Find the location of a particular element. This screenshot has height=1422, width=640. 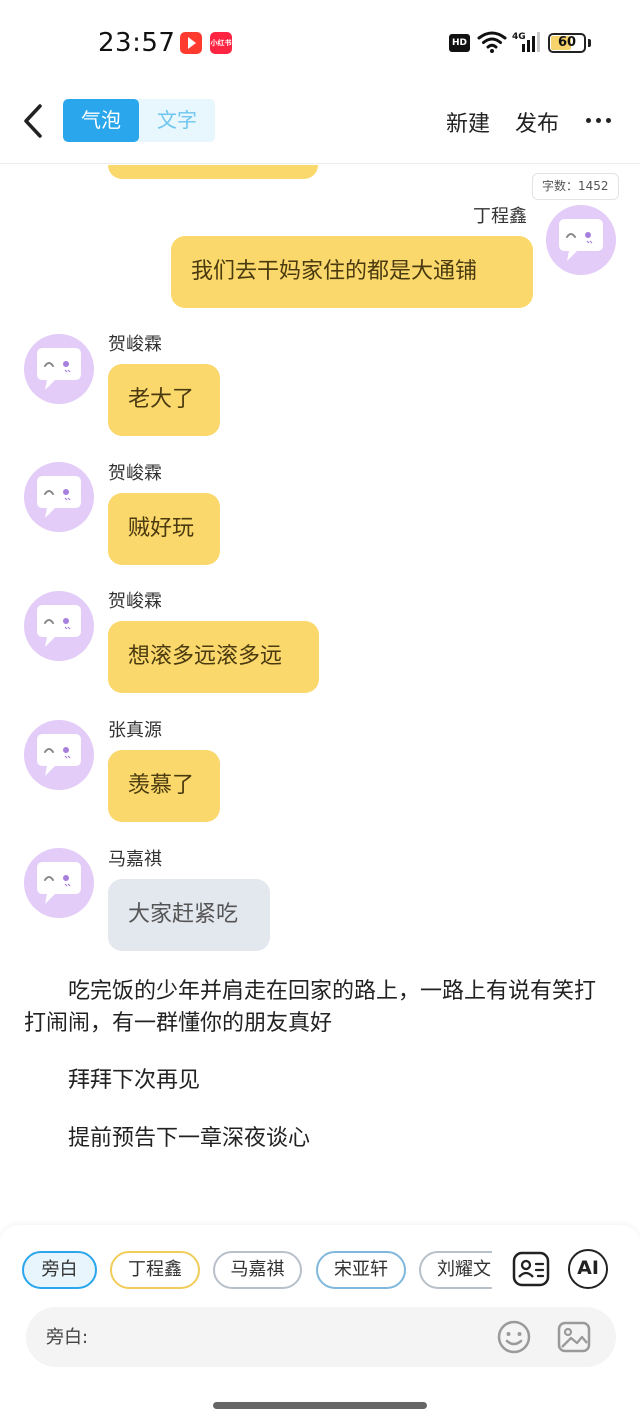

new-button: 新建 is located at coordinates (468, 122).